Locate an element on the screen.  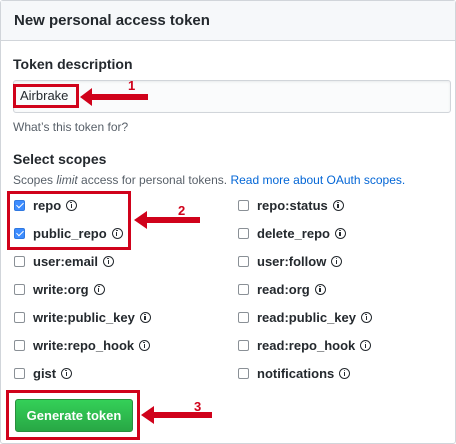
scope-read-public-key-checkbox is located at coordinates (243, 317).